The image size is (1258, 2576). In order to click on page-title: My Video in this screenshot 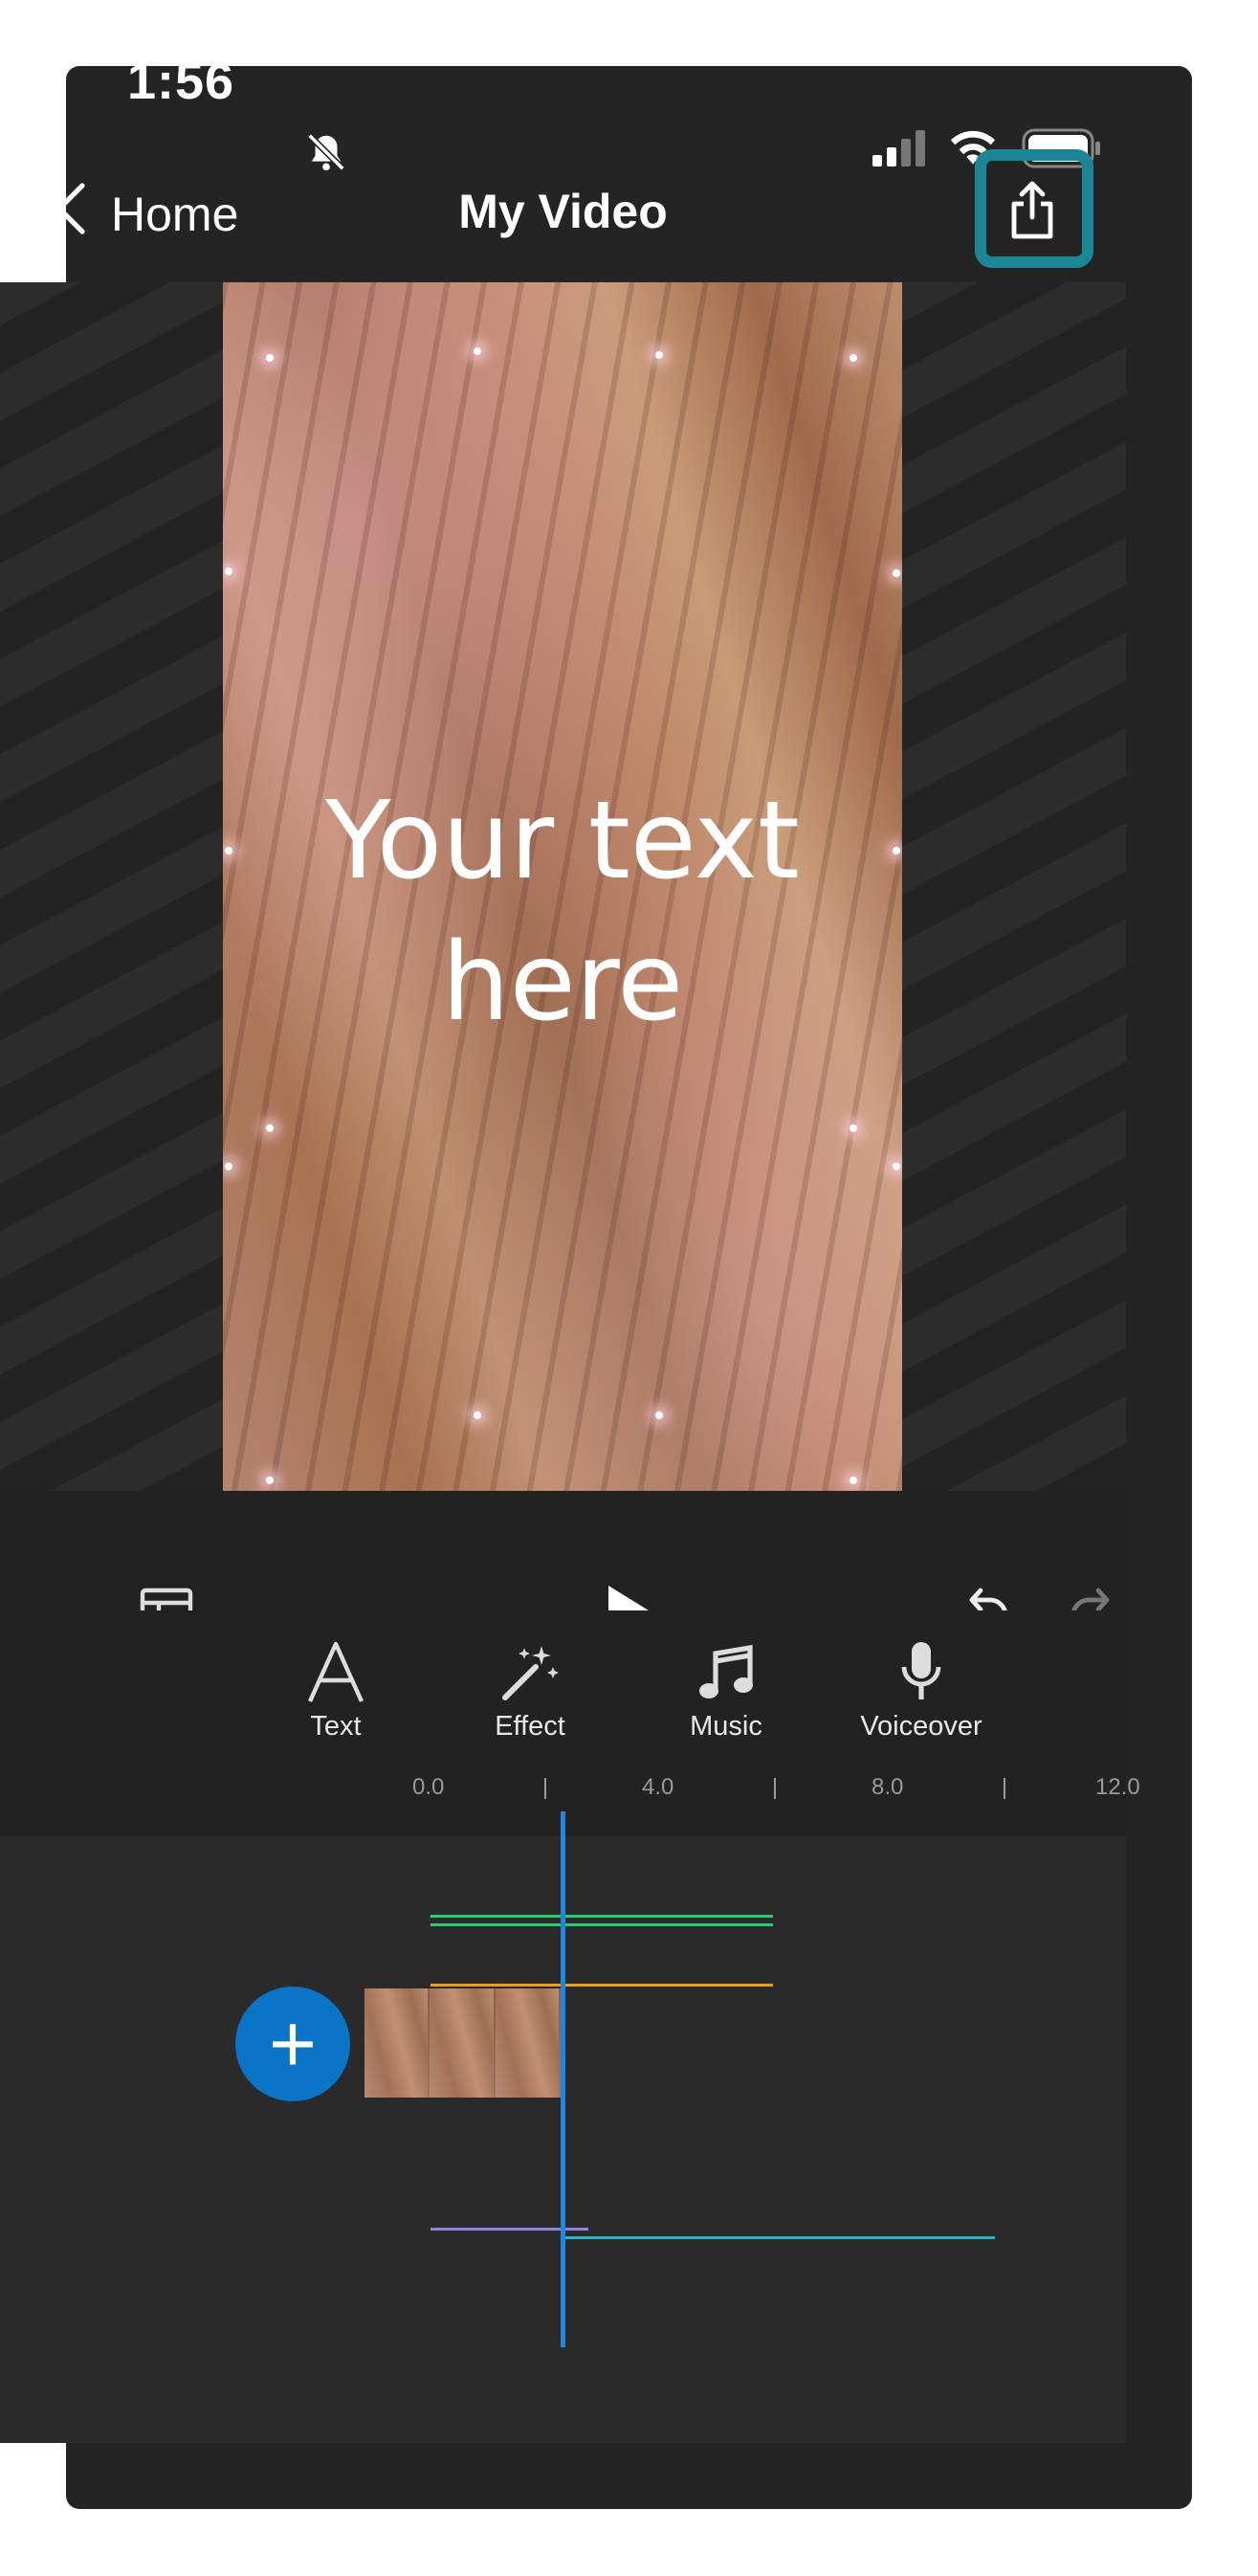, I will do `click(563, 211)`.